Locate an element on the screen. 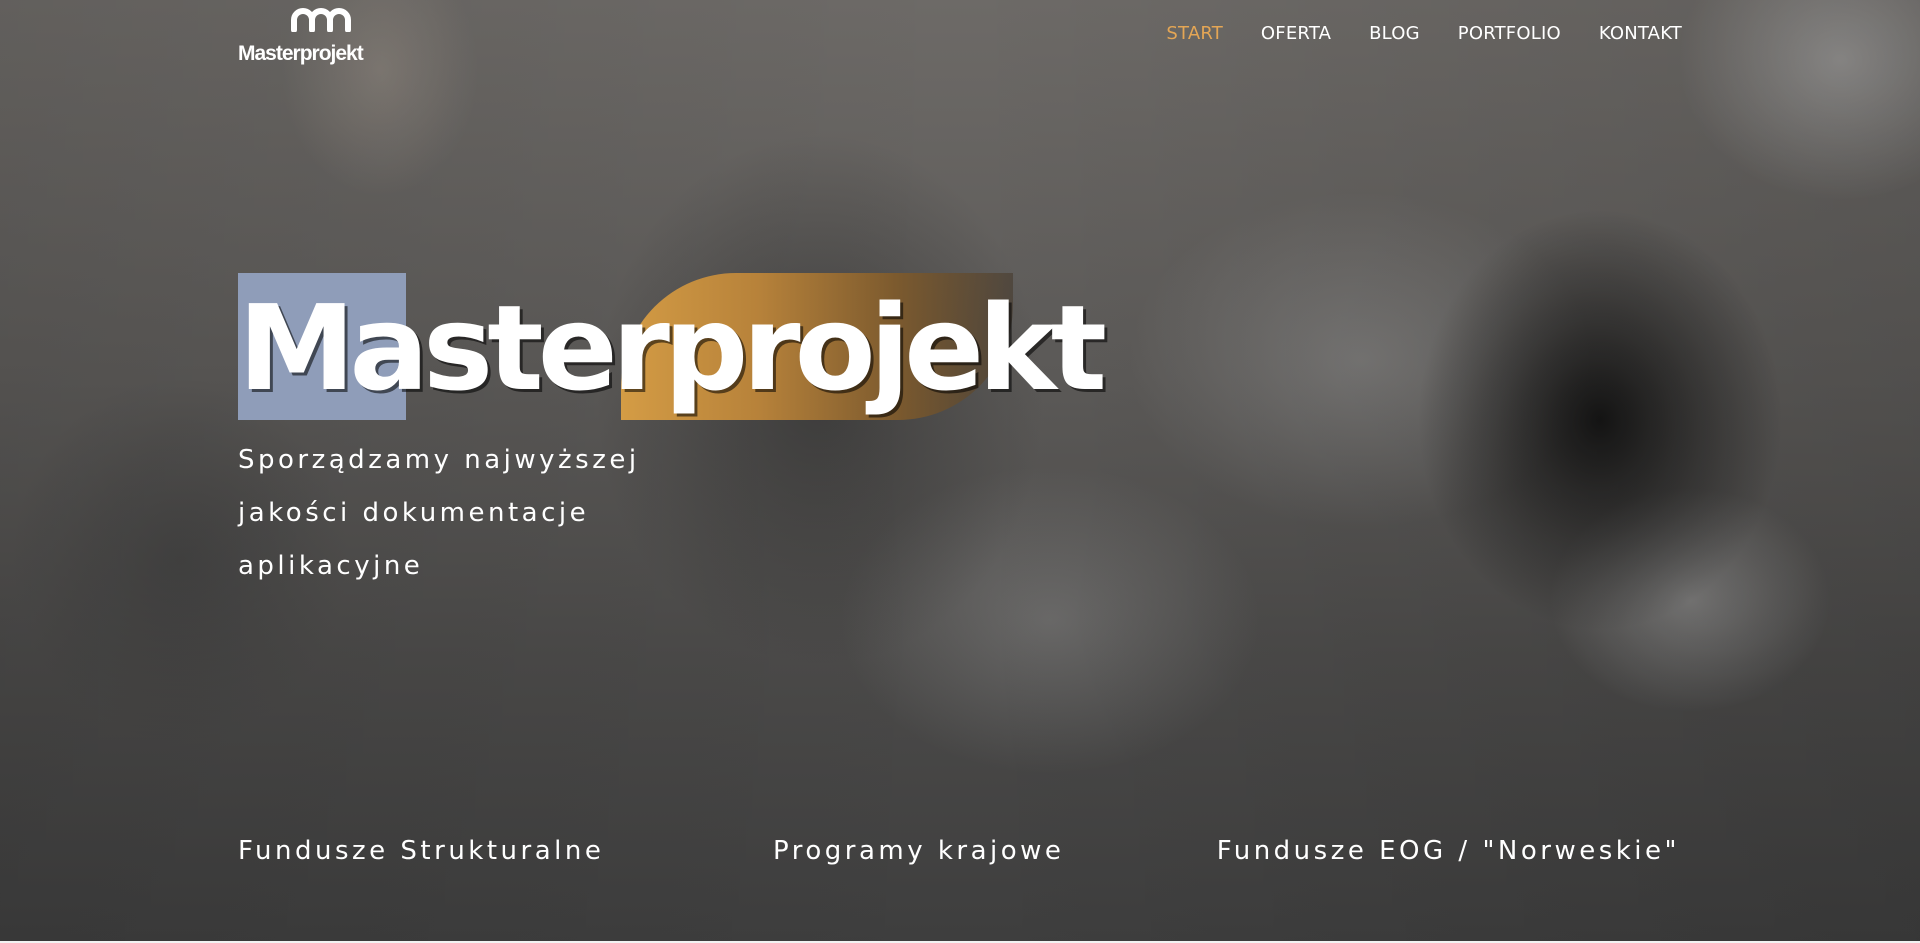  tagline-line: jakości dokumentacje is located at coordinates (414, 513).